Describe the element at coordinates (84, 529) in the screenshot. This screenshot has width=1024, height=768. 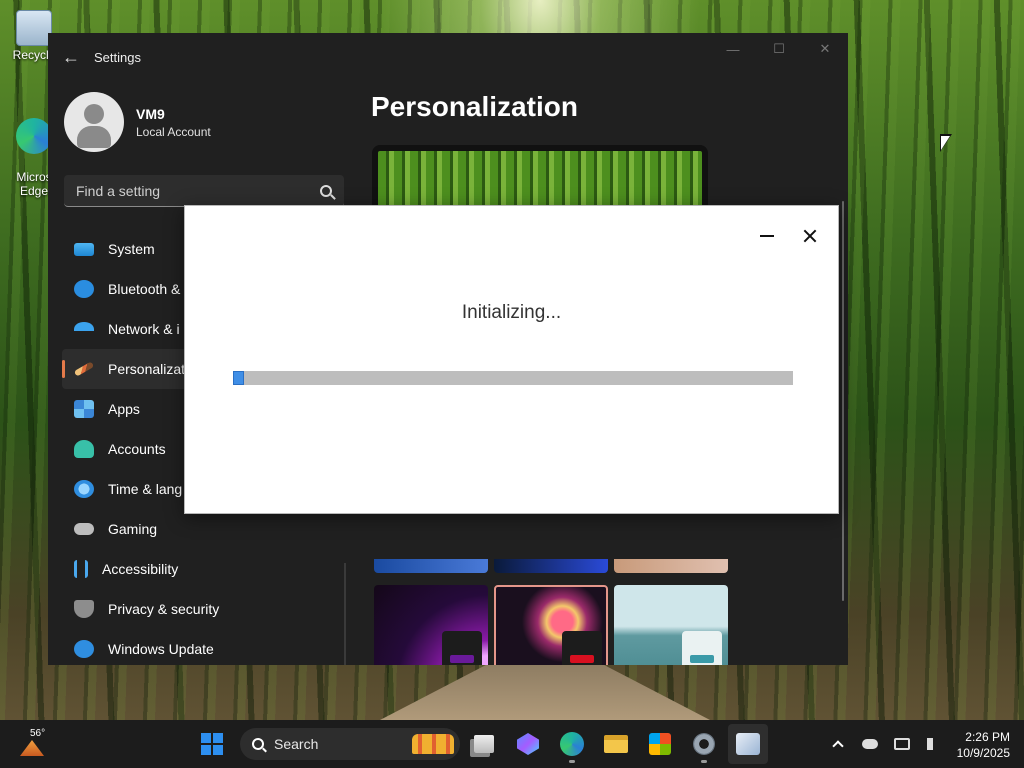
I see `gaming-icon` at that location.